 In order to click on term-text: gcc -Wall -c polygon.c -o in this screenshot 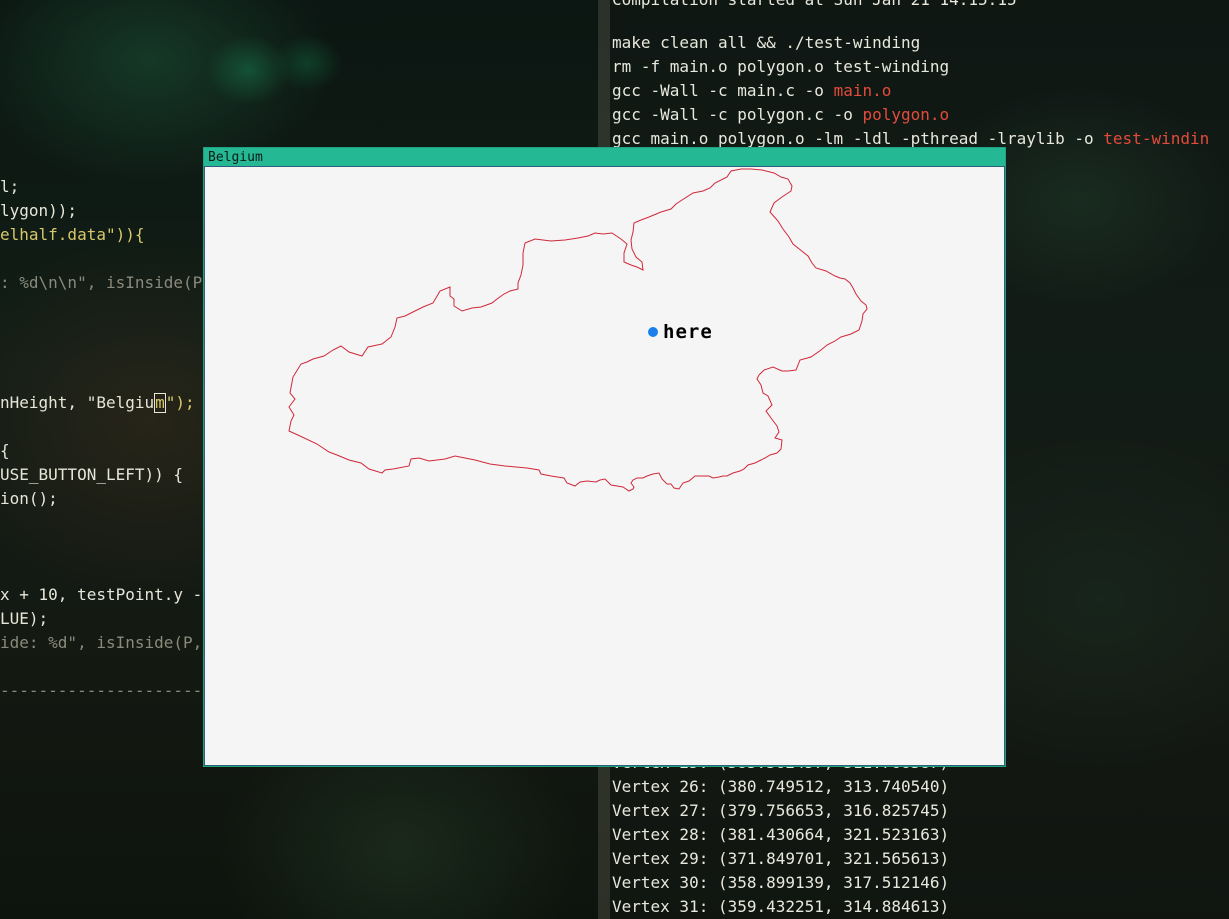, I will do `click(737, 114)`.